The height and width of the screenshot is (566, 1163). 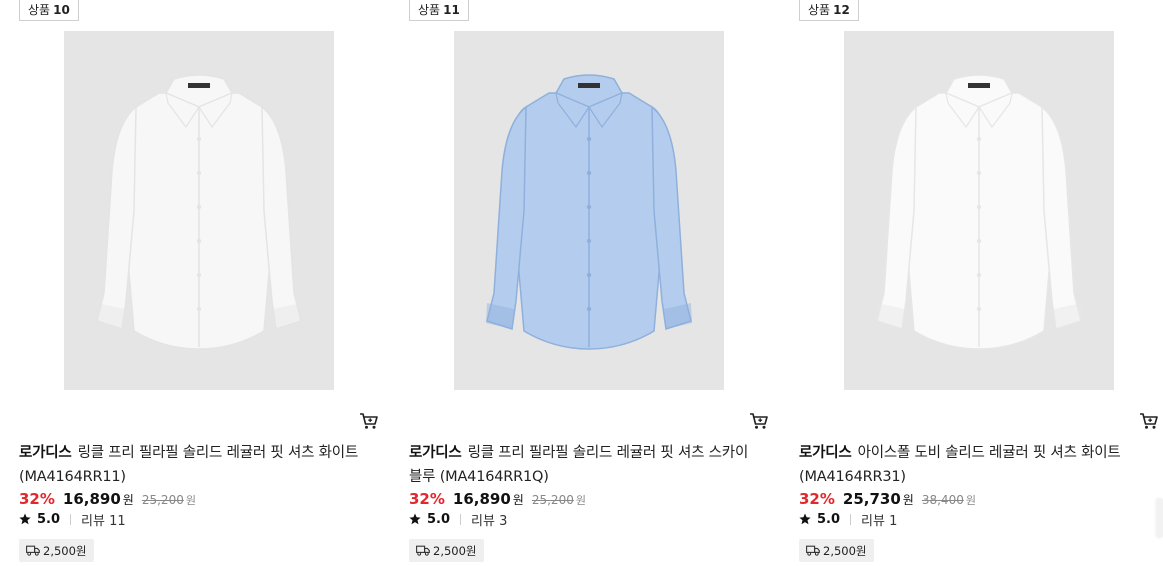 I want to click on product-number-badge: 상품 10, so click(x=49, y=10).